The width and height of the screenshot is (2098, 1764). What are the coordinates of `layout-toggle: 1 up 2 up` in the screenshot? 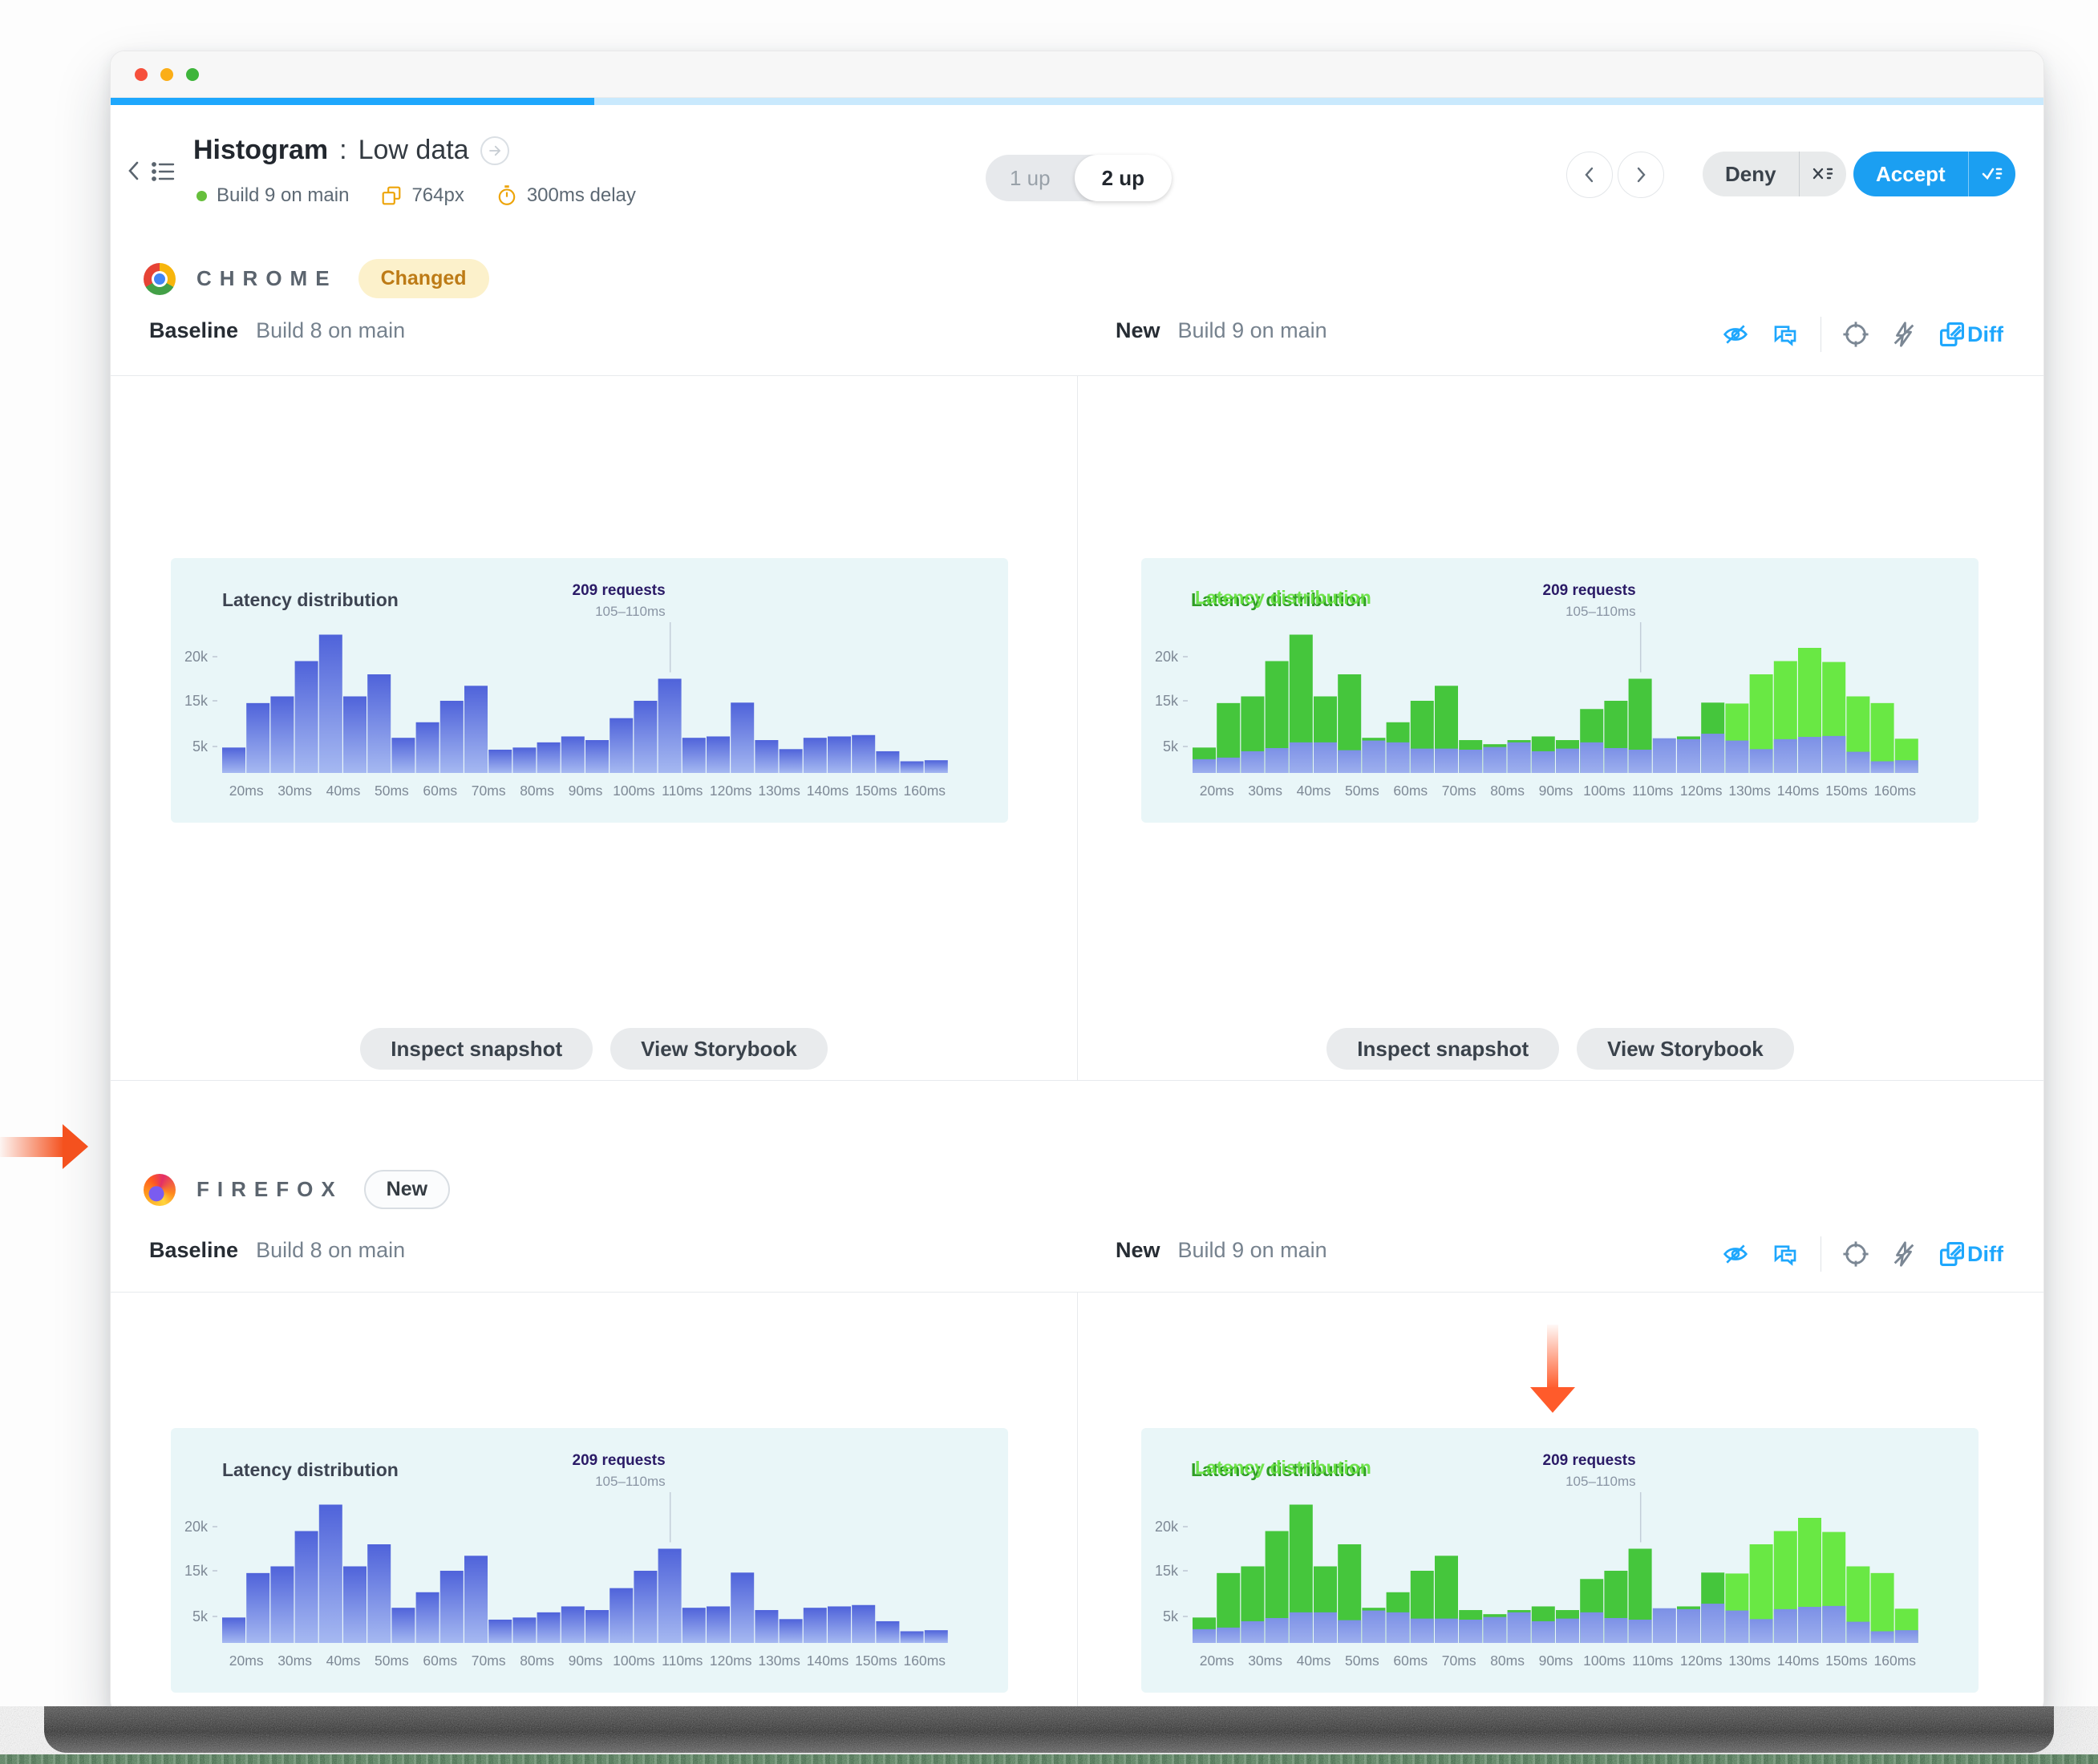 It's located at (1079, 178).